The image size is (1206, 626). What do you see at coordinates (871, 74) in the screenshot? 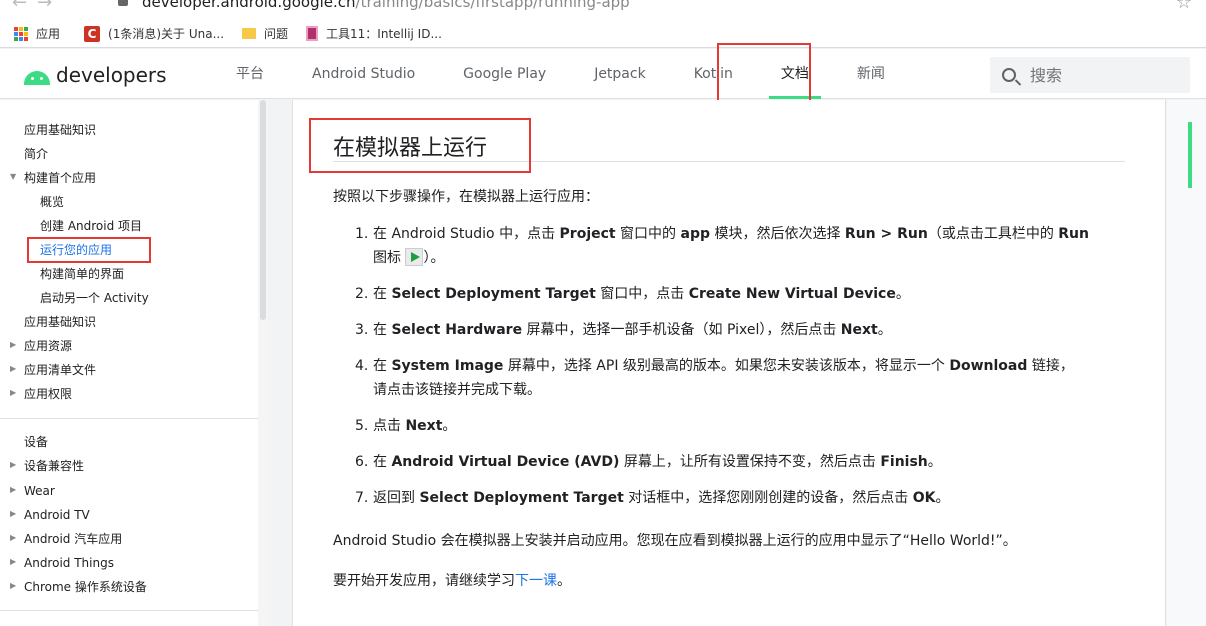
I see `nav-news: 新闻` at bounding box center [871, 74].